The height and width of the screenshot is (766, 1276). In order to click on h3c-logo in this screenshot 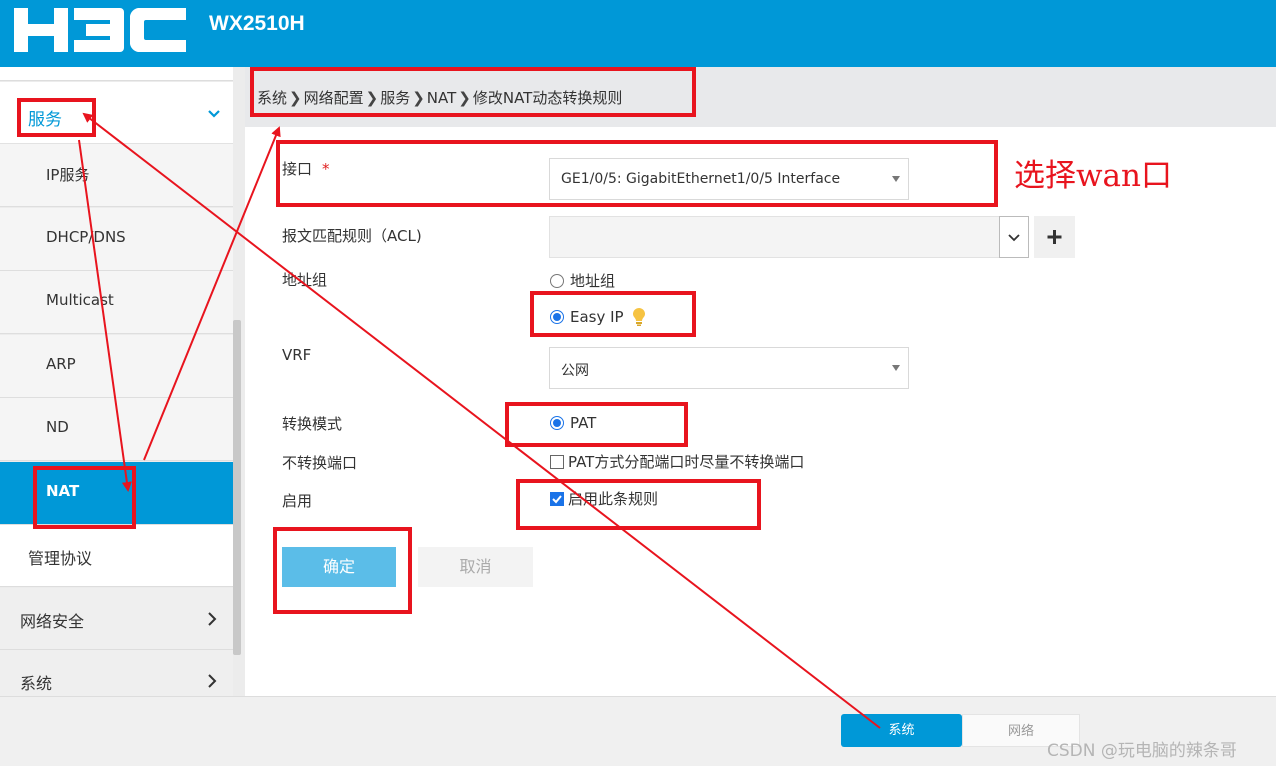, I will do `click(100, 30)`.